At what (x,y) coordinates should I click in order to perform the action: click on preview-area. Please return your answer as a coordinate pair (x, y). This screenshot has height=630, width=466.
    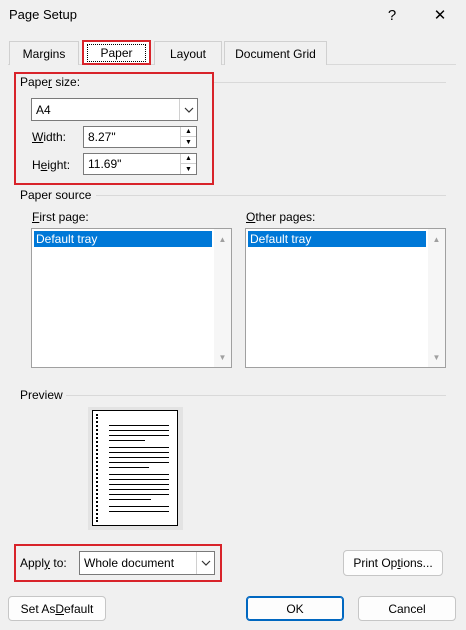
    Looking at the image, I should click on (135, 468).